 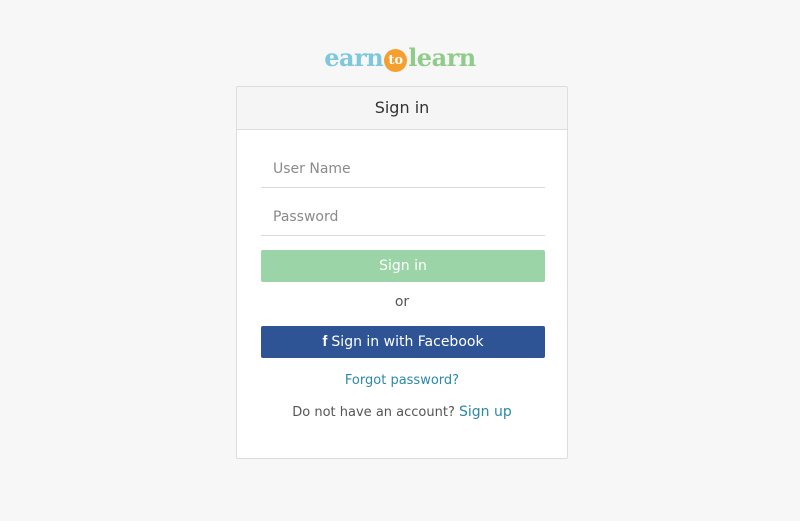 I want to click on facebook-icon: f, so click(x=325, y=341).